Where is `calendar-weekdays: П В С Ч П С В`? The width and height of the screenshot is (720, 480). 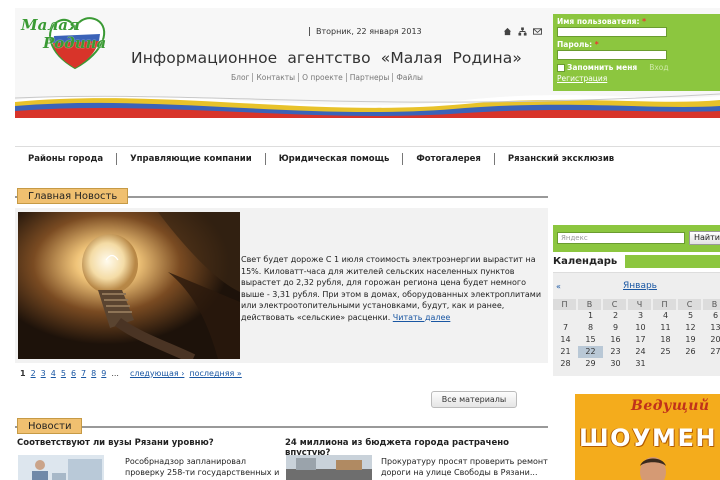
calendar-weekdays: П В С Ч П С В is located at coordinates (636, 304).